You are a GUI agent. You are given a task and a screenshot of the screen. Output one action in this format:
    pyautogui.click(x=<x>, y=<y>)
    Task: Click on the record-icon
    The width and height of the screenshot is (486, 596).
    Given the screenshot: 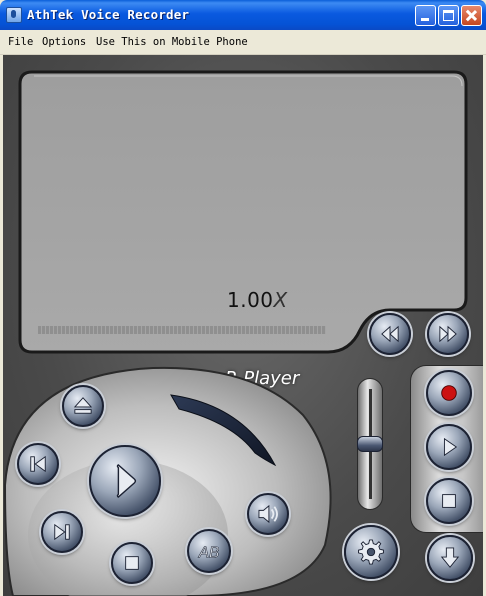 What is the action you would take?
    pyautogui.click(x=449, y=393)
    